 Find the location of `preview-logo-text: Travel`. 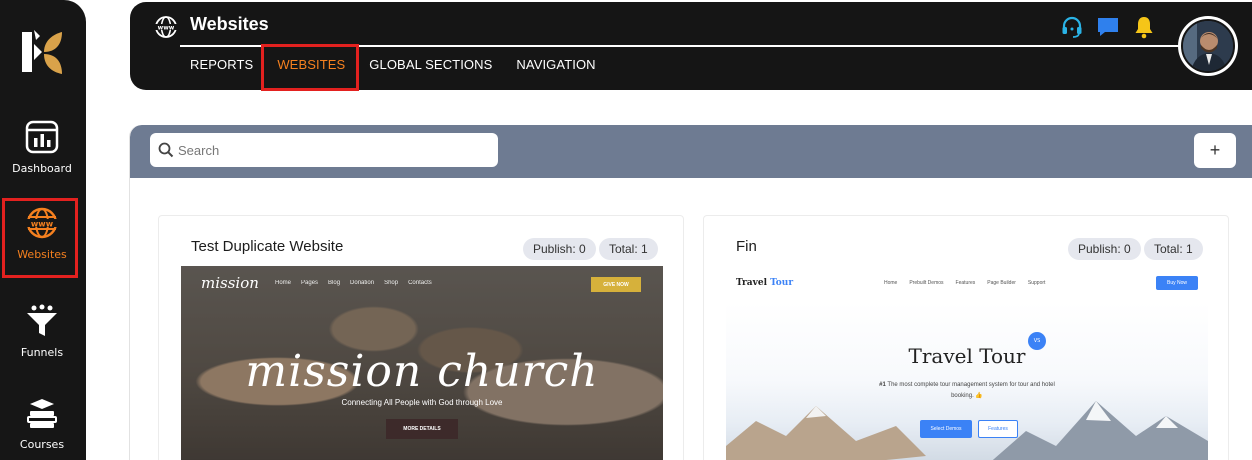

preview-logo-text: Travel is located at coordinates (751, 283).